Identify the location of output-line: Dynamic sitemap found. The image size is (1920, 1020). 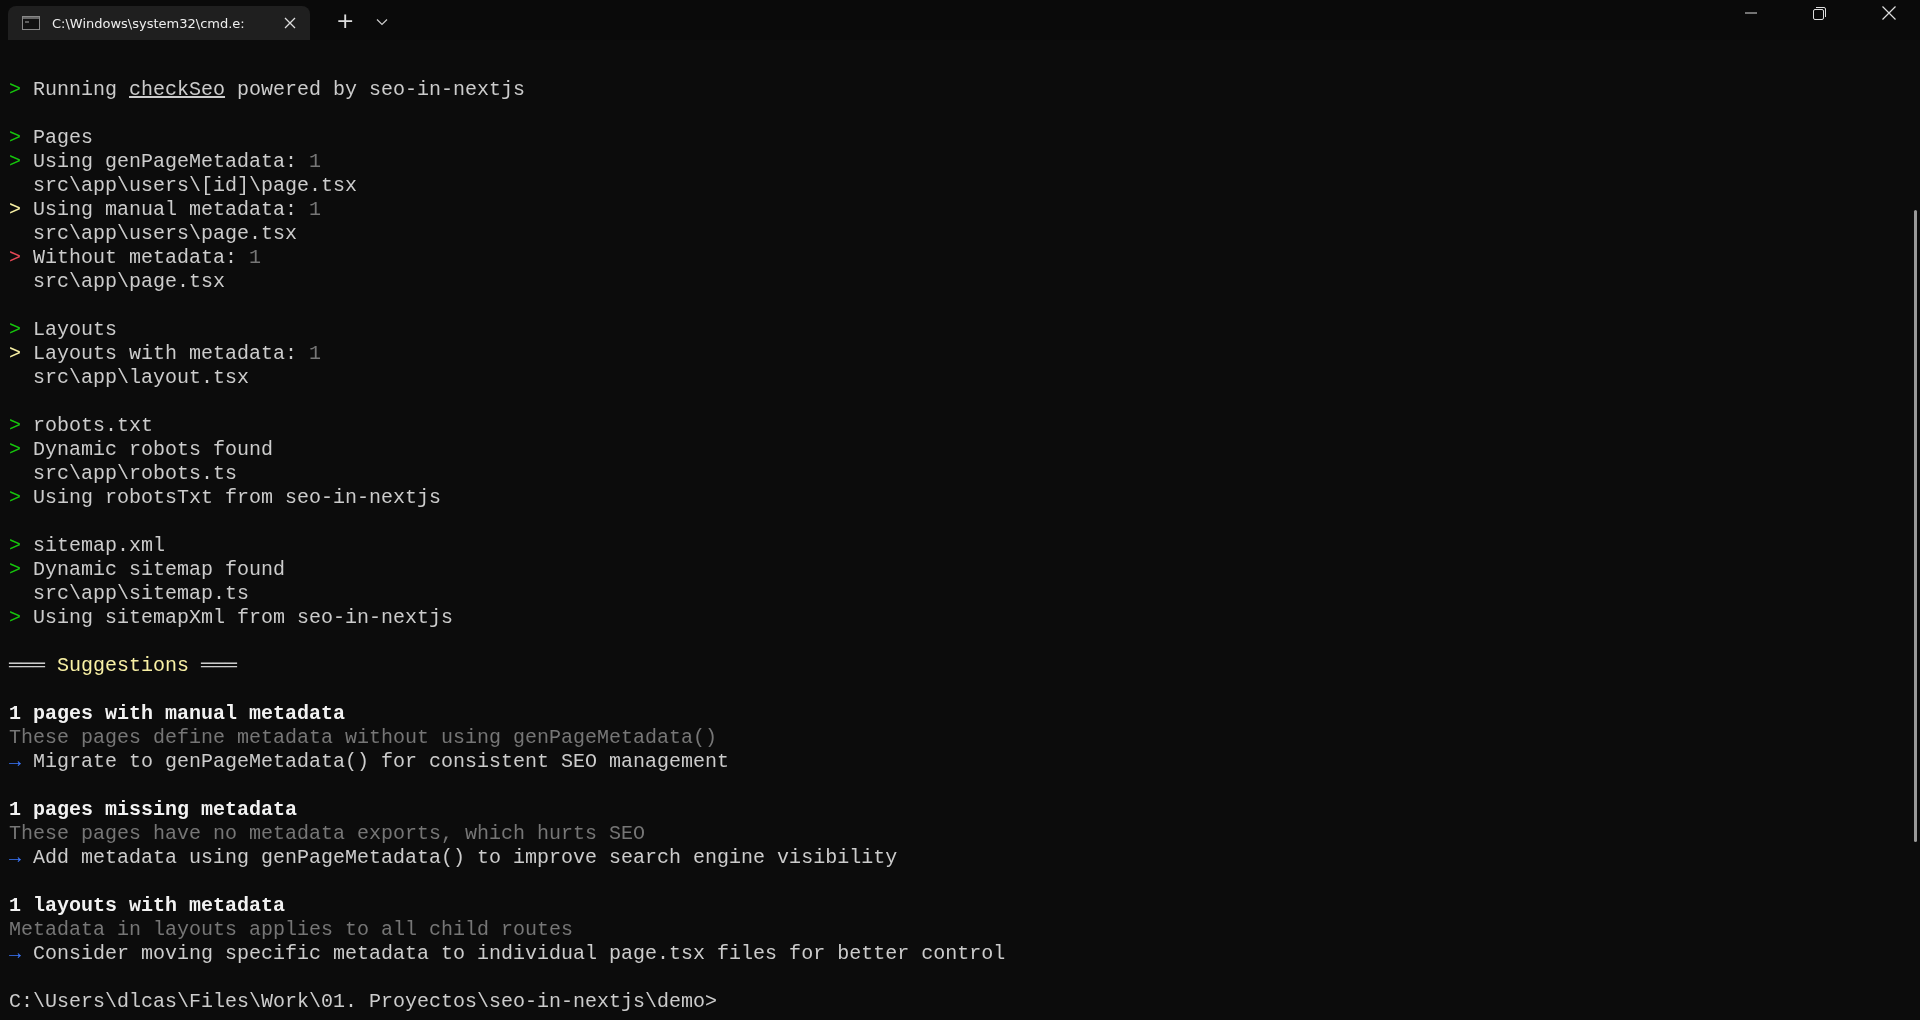
(159, 570).